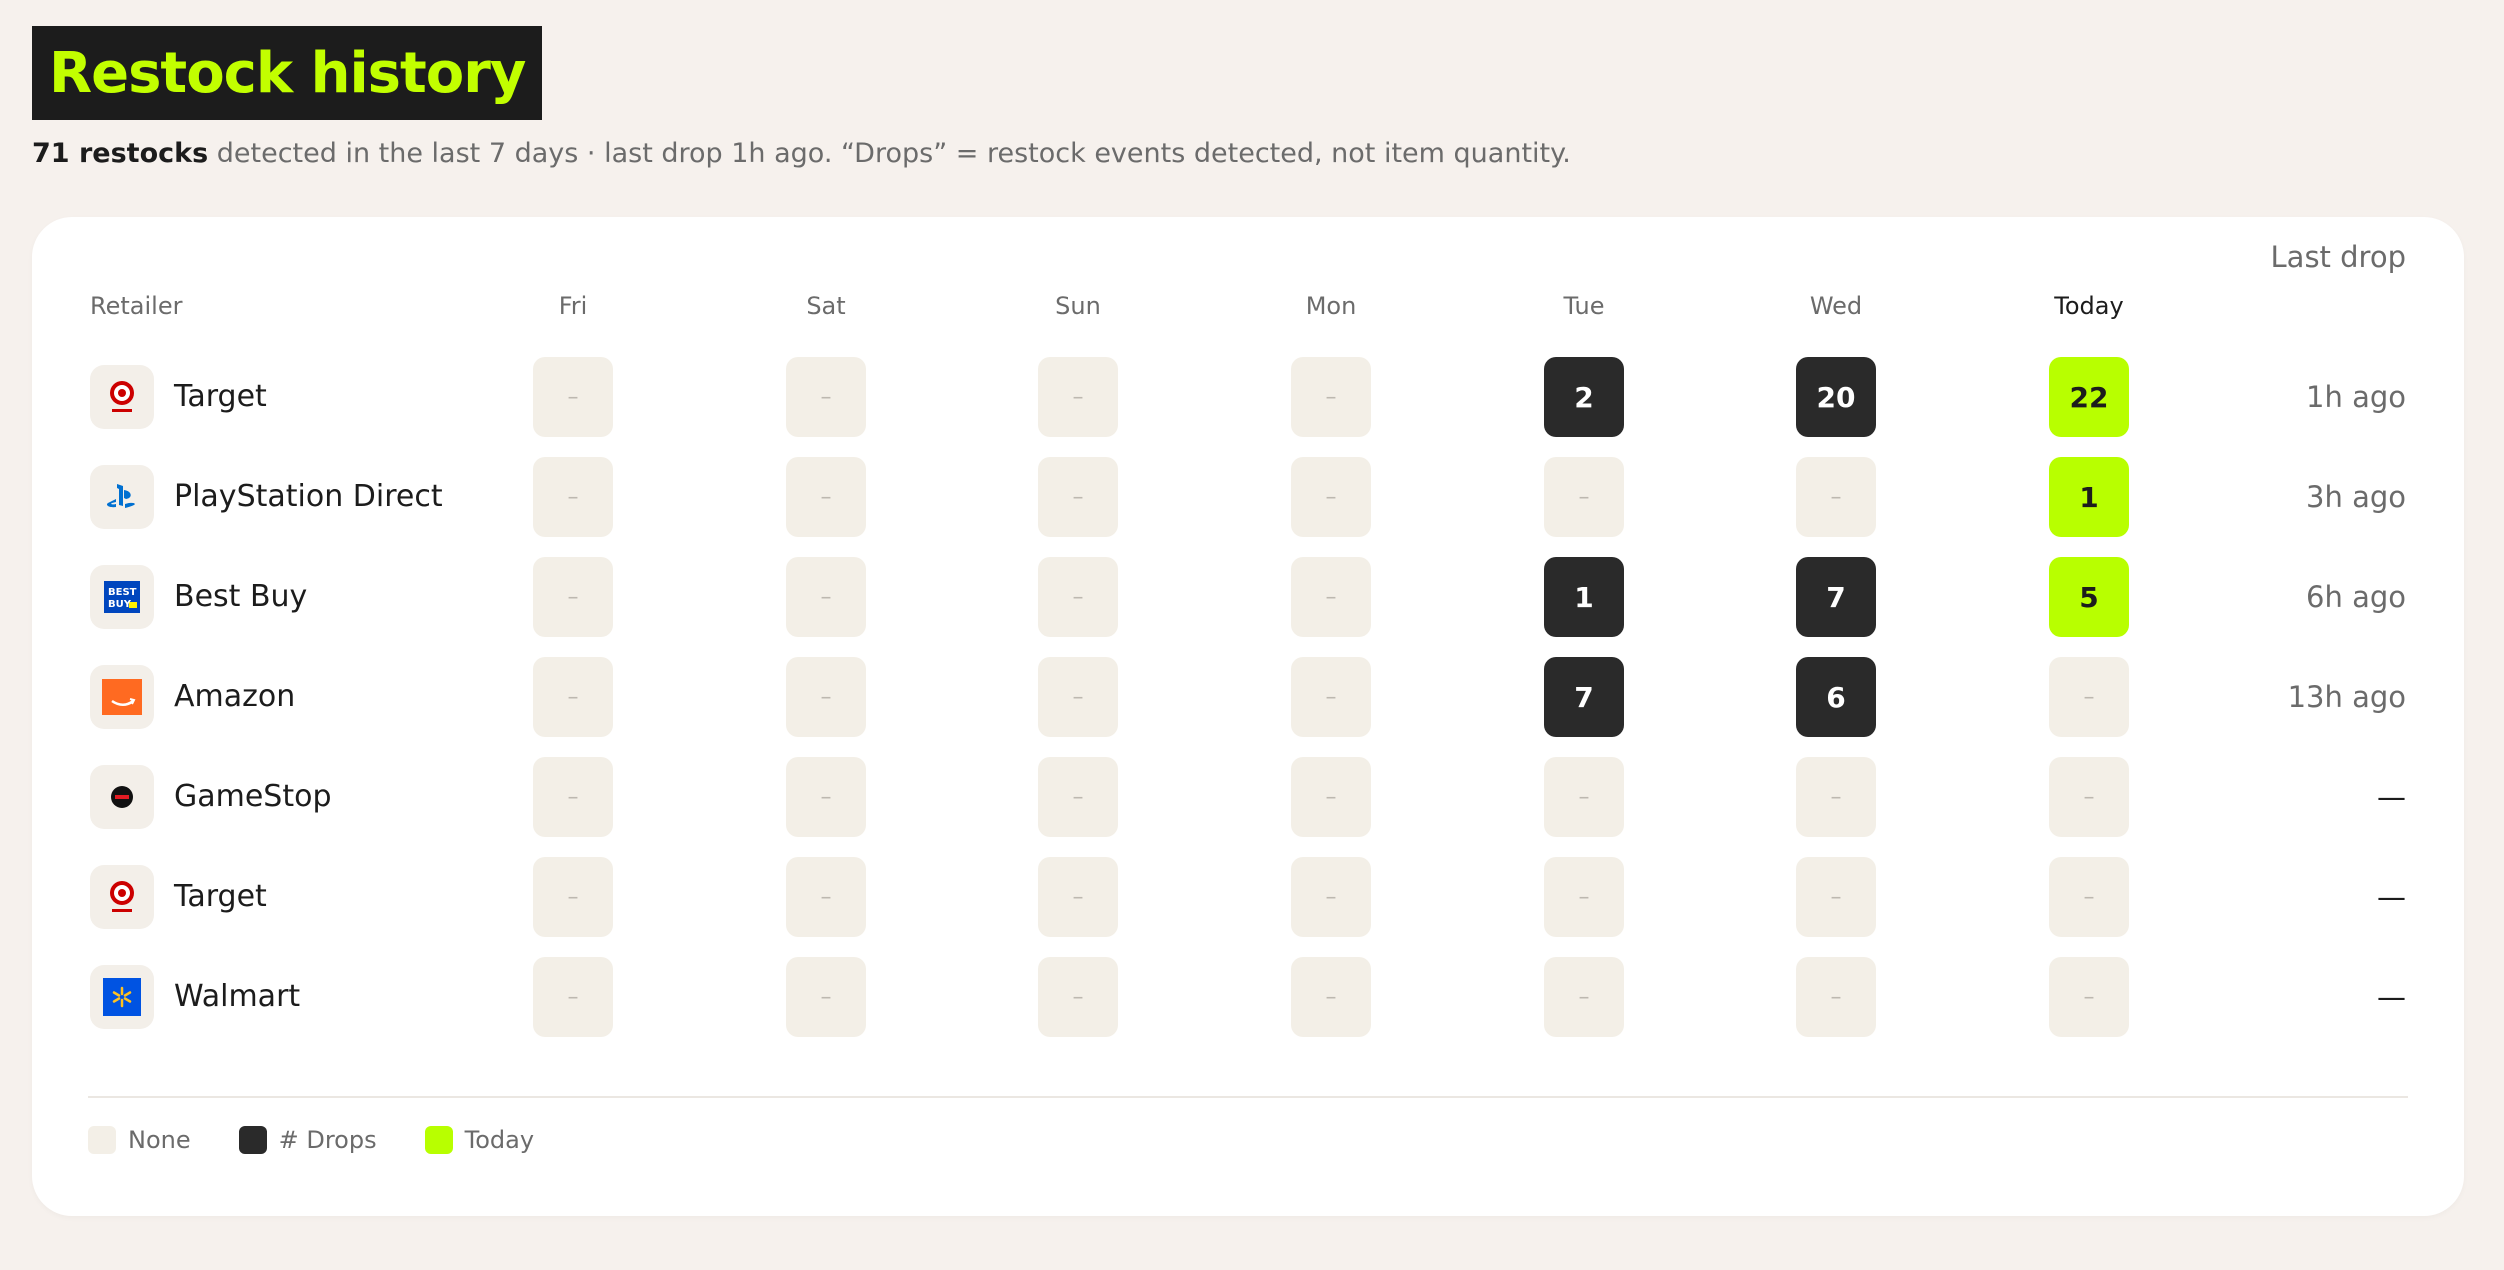 This screenshot has width=2504, height=1270. What do you see at coordinates (1248, 797) in the screenshot?
I see `table-row: GameStop – – – – – – – —` at bounding box center [1248, 797].